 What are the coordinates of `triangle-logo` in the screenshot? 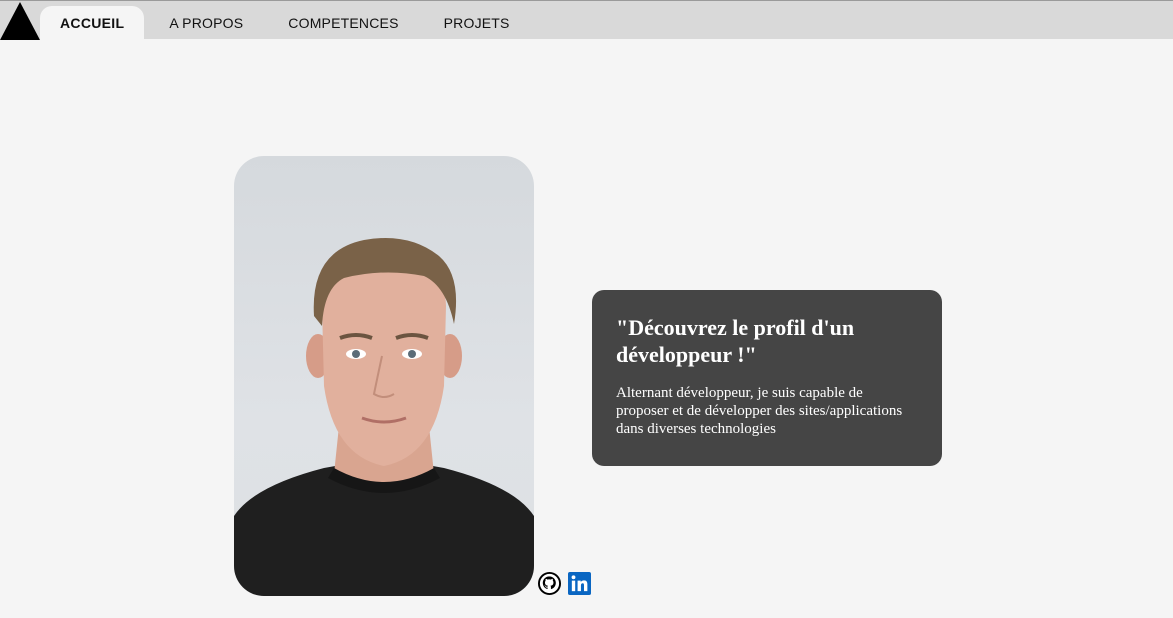 It's located at (20, 21).